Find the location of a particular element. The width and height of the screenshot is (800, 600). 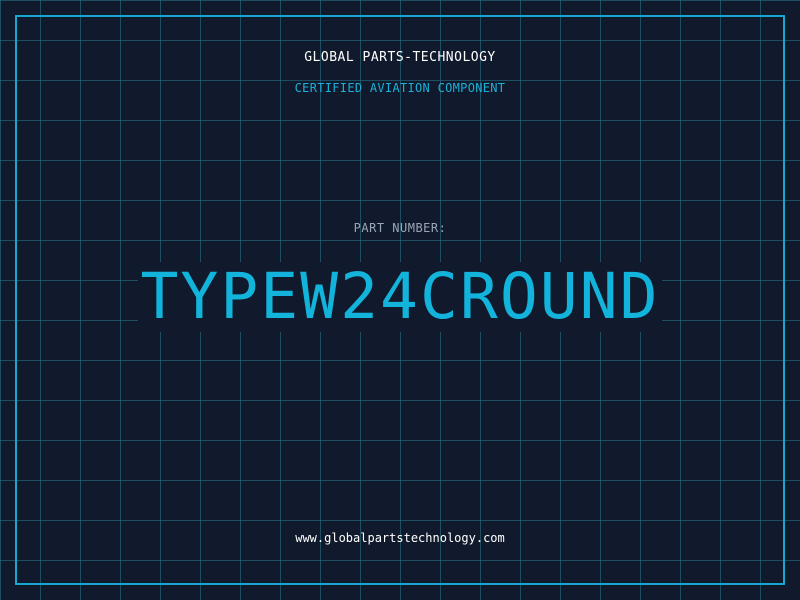

part-number-value: TYPEW24CROUND is located at coordinates (400, 296).